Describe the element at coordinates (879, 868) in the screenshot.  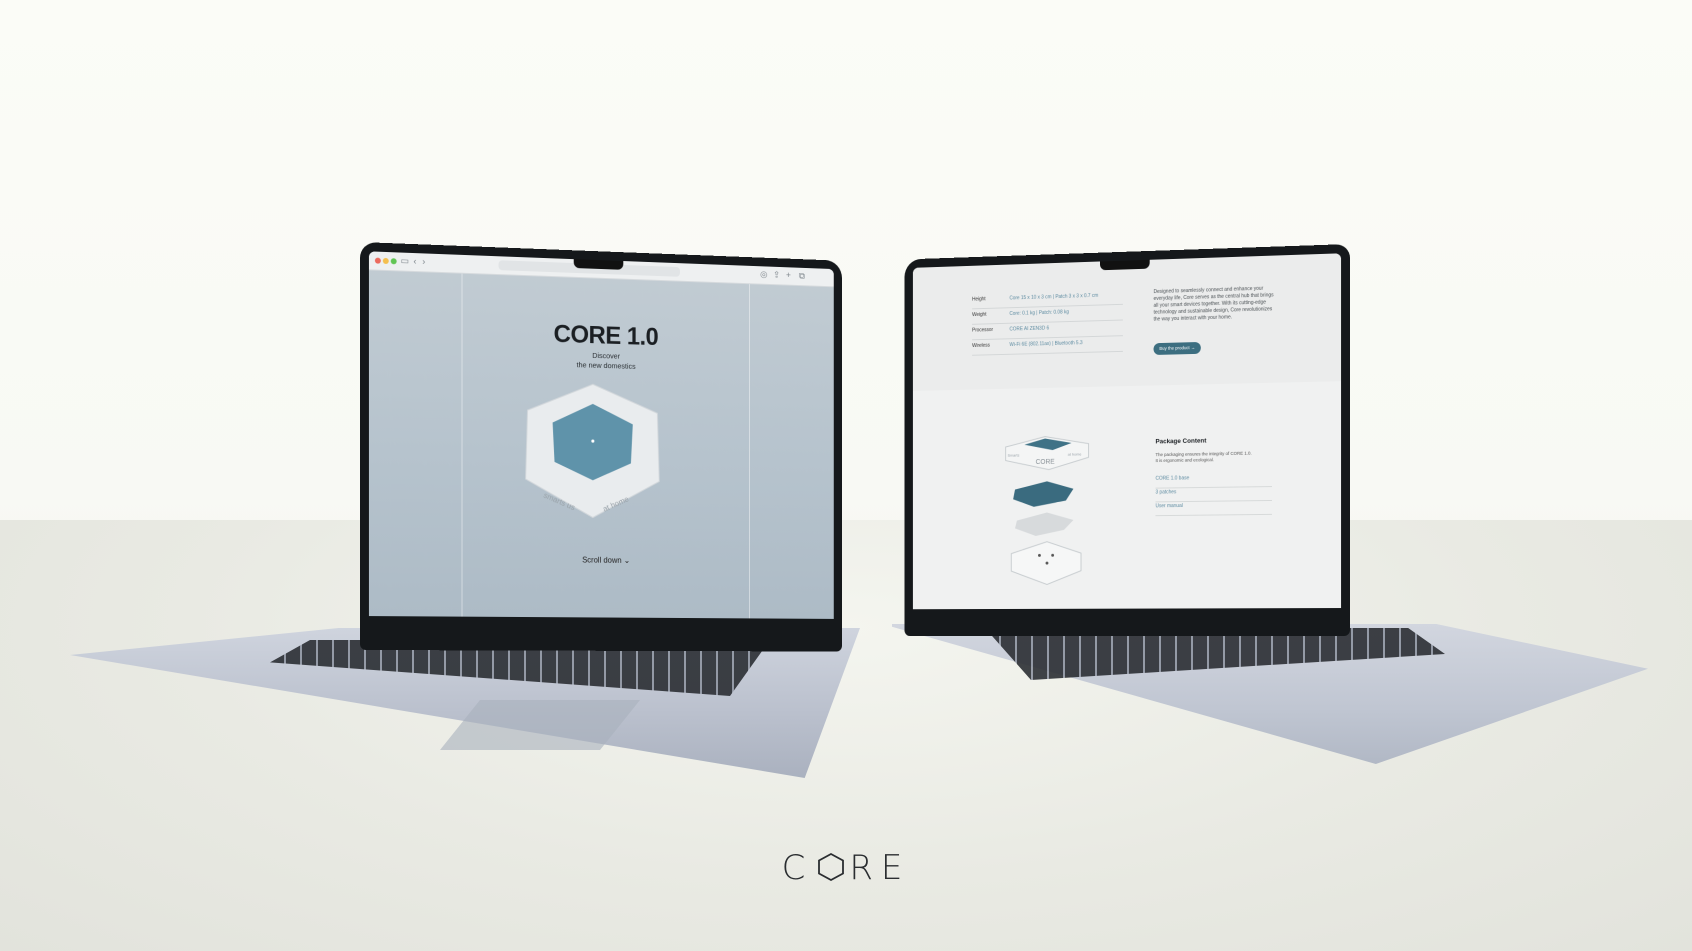
I see `logo-letters-re: RE` at that location.